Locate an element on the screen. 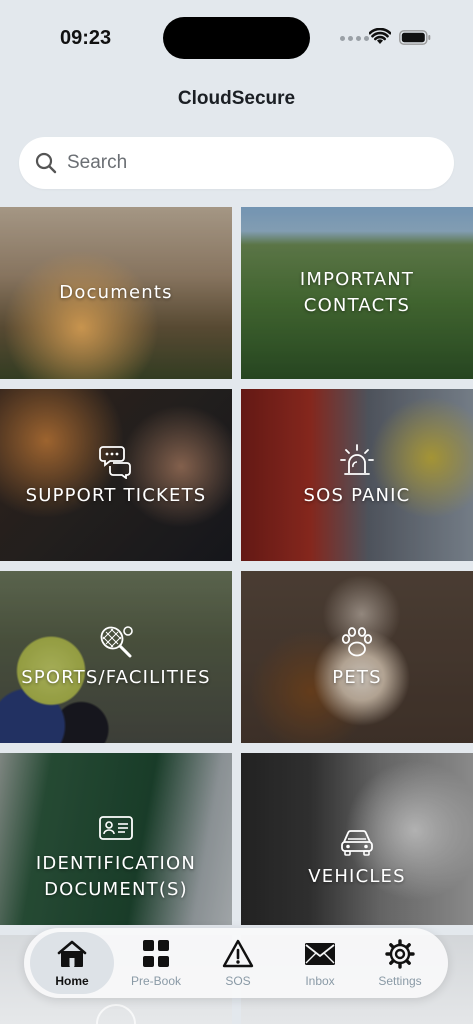  search-bar is located at coordinates (236, 163).